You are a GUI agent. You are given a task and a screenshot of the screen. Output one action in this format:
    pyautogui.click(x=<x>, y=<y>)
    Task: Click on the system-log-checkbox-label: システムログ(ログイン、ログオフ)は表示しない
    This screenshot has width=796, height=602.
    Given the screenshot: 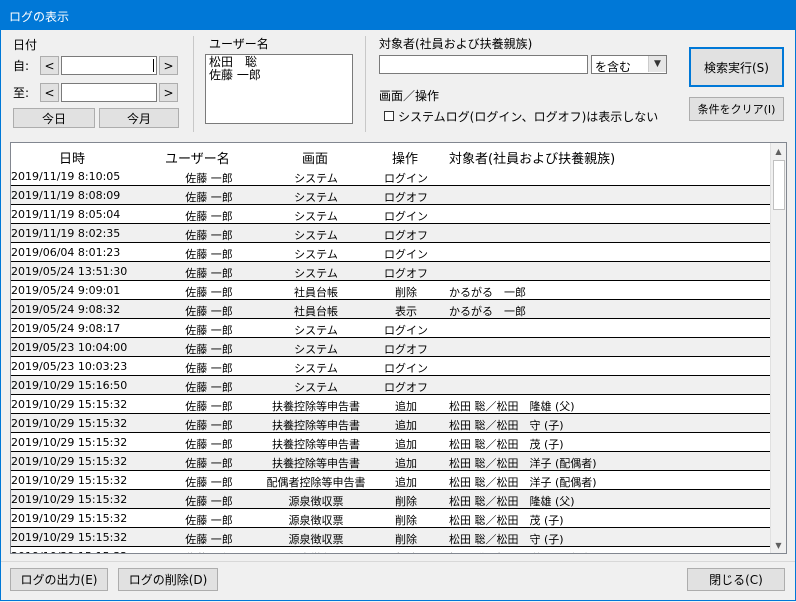 What is the action you would take?
    pyautogui.click(x=528, y=116)
    